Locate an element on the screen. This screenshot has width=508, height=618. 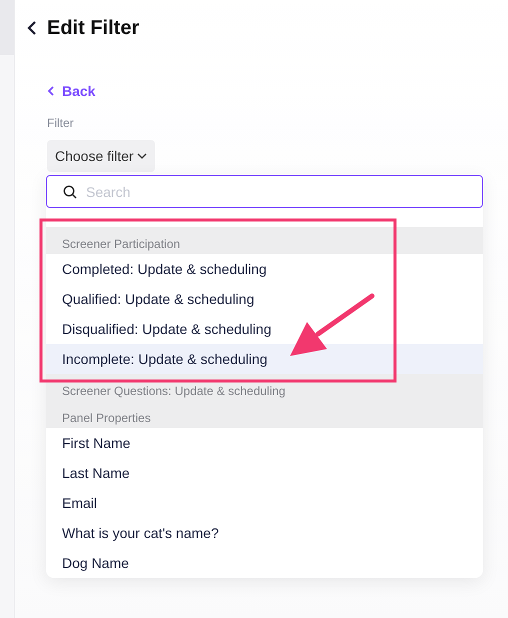
chevron-left-icon is located at coordinates (50, 91).